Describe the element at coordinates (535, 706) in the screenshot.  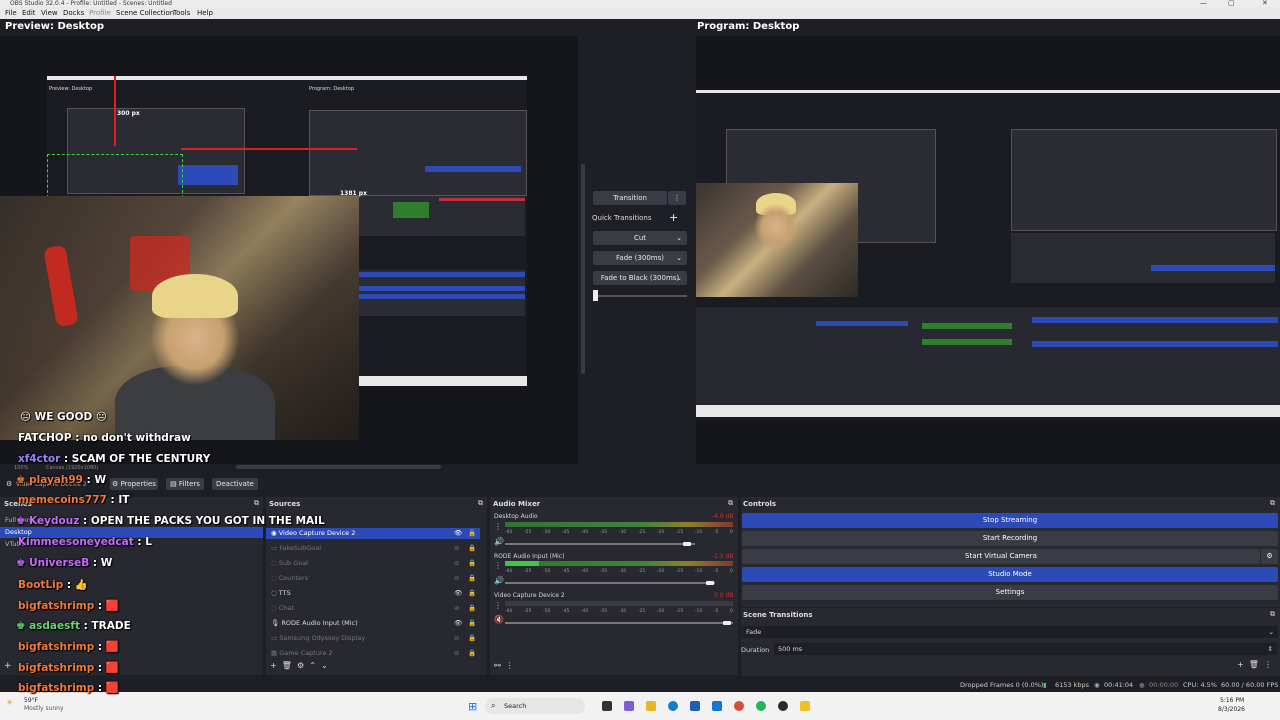
I see `taskbar-search: ⌕ Search` at that location.